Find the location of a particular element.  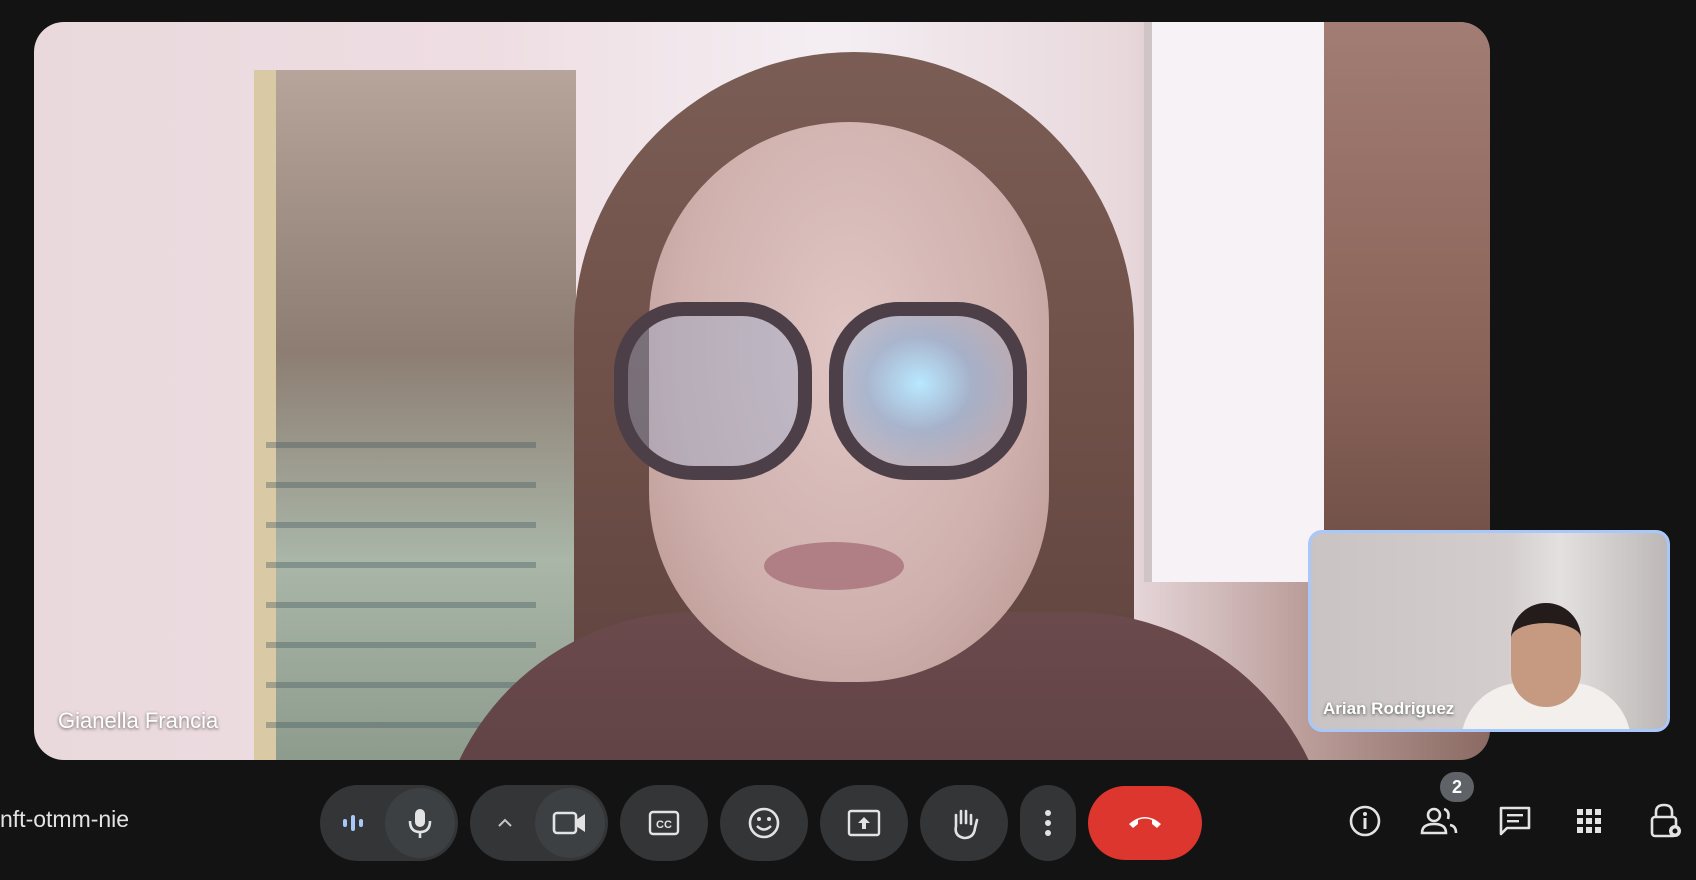

meeting-details-button is located at coordinates (1365, 823).